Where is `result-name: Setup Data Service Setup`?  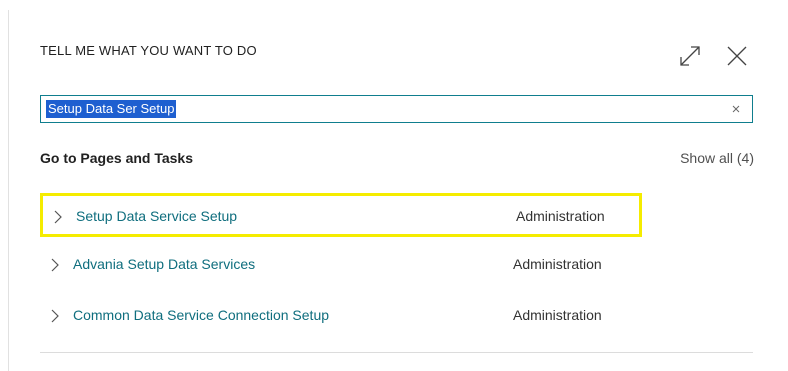
result-name: Setup Data Service Setup is located at coordinates (156, 216).